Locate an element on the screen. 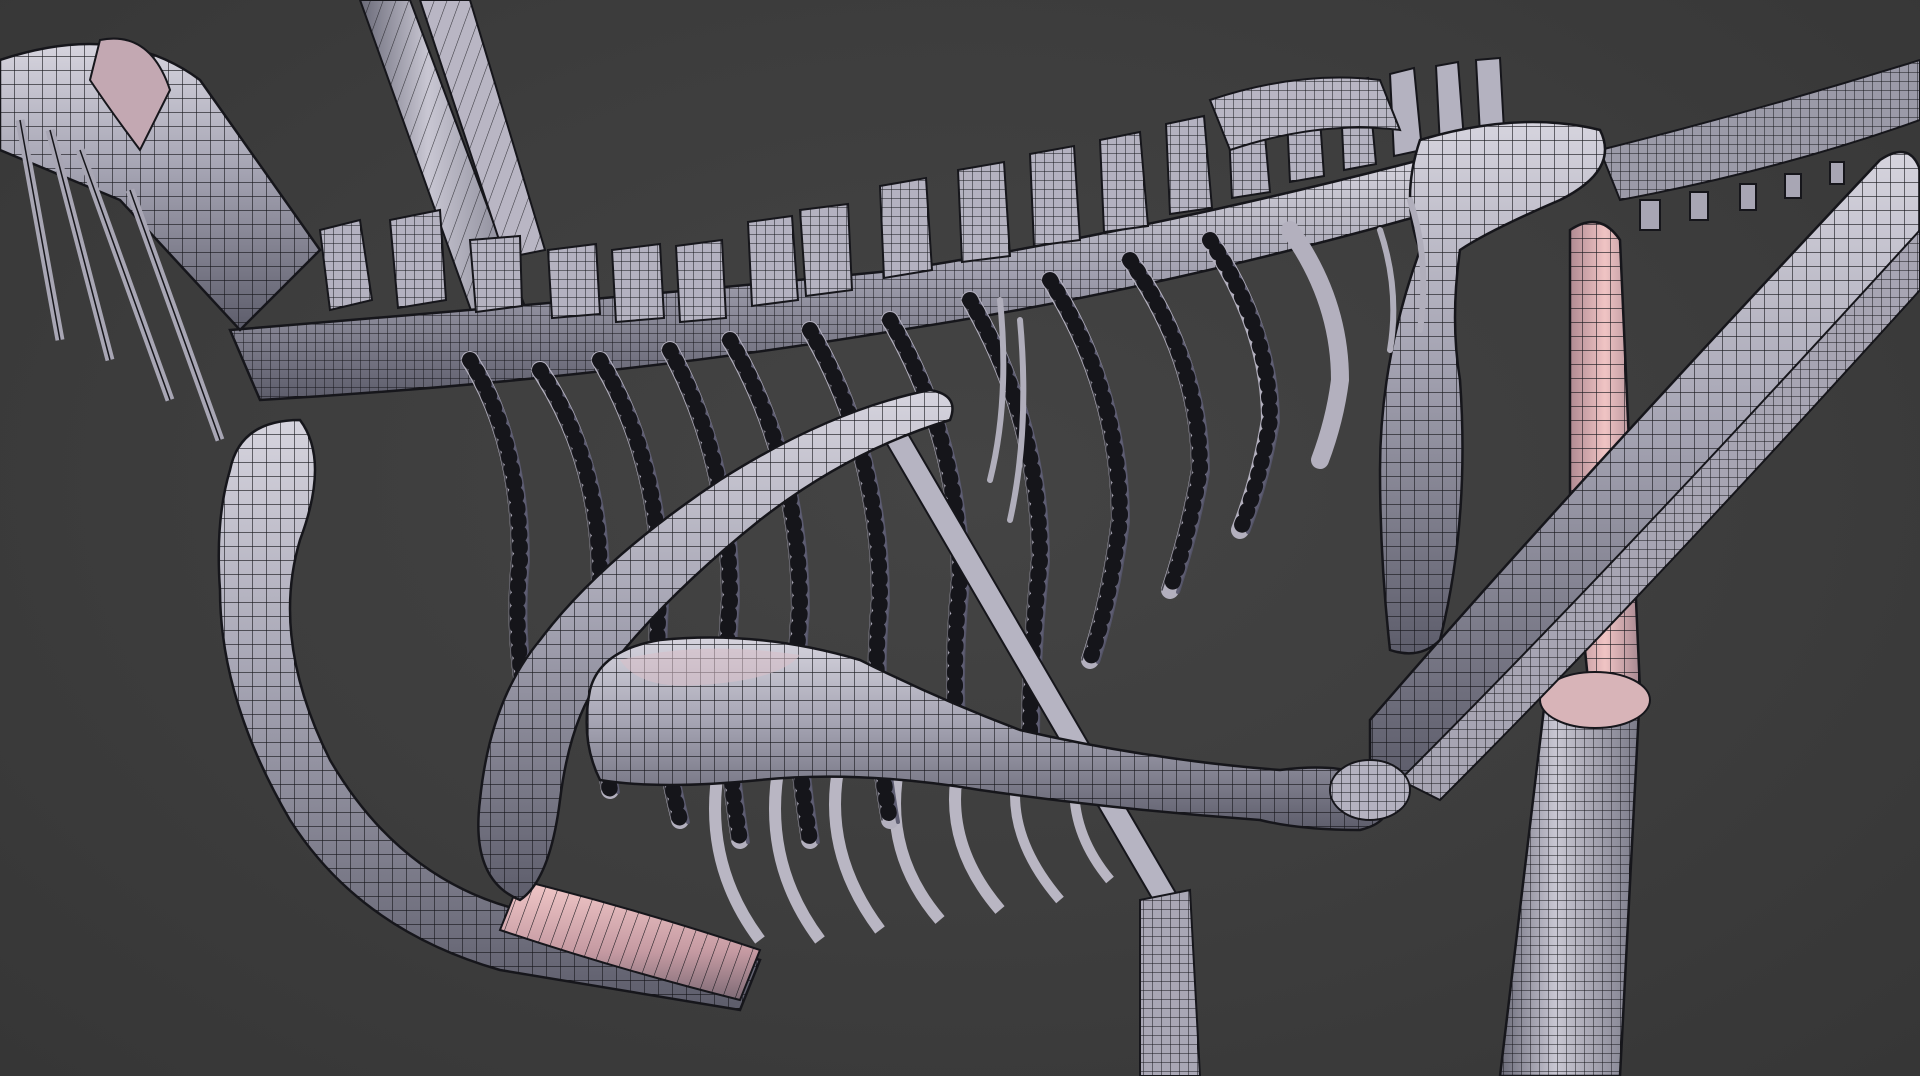  humerus-bone is located at coordinates (986, 734).